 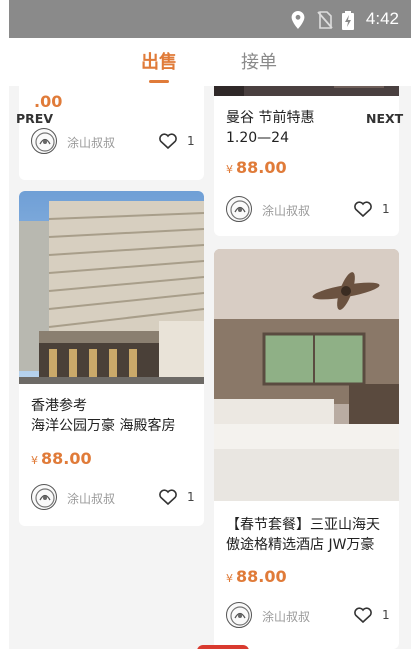 I want to click on tab-orders: 接单, so click(x=259, y=61).